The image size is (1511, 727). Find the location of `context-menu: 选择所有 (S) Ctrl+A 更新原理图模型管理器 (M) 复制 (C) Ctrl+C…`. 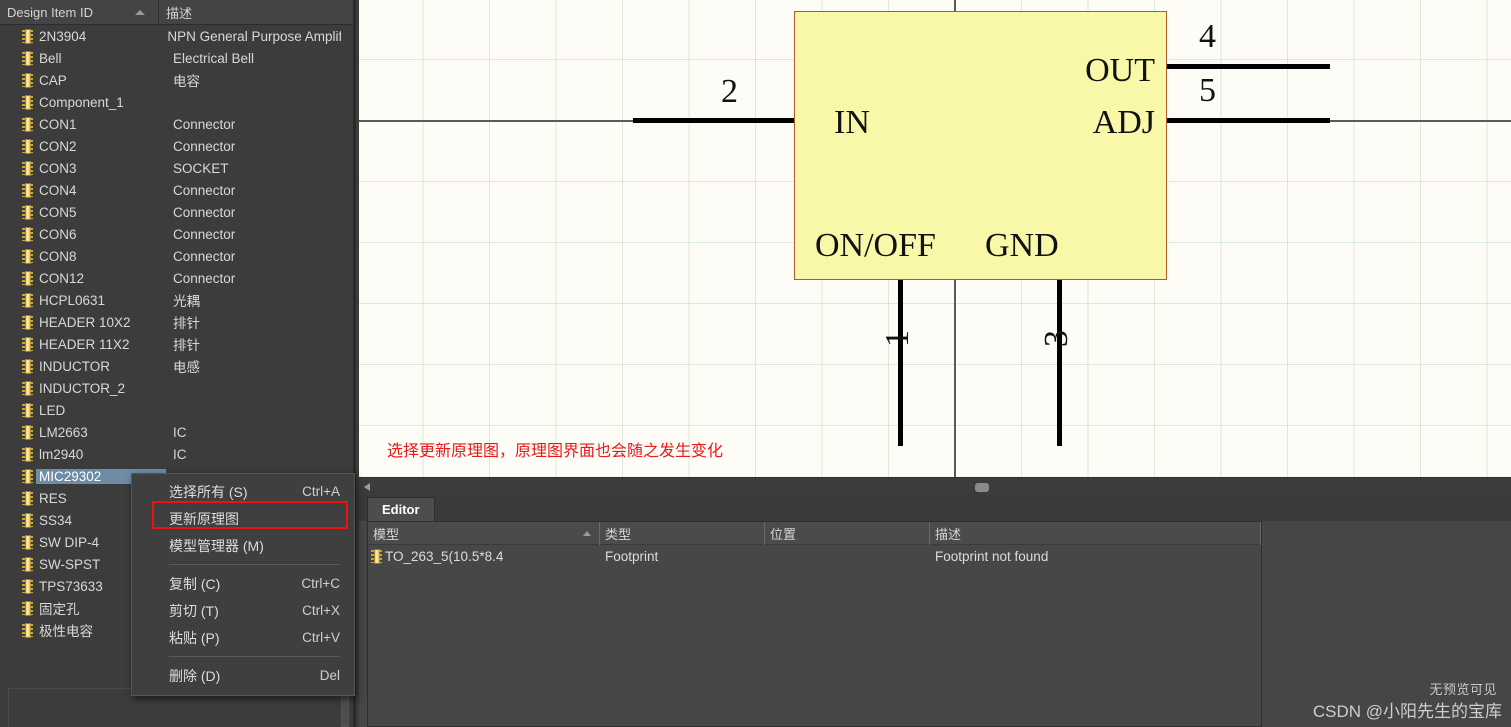

context-menu: 选择所有 (S) Ctrl+A 更新原理图模型管理器 (M) 复制 (C) Ctrl+C… is located at coordinates (243, 584).